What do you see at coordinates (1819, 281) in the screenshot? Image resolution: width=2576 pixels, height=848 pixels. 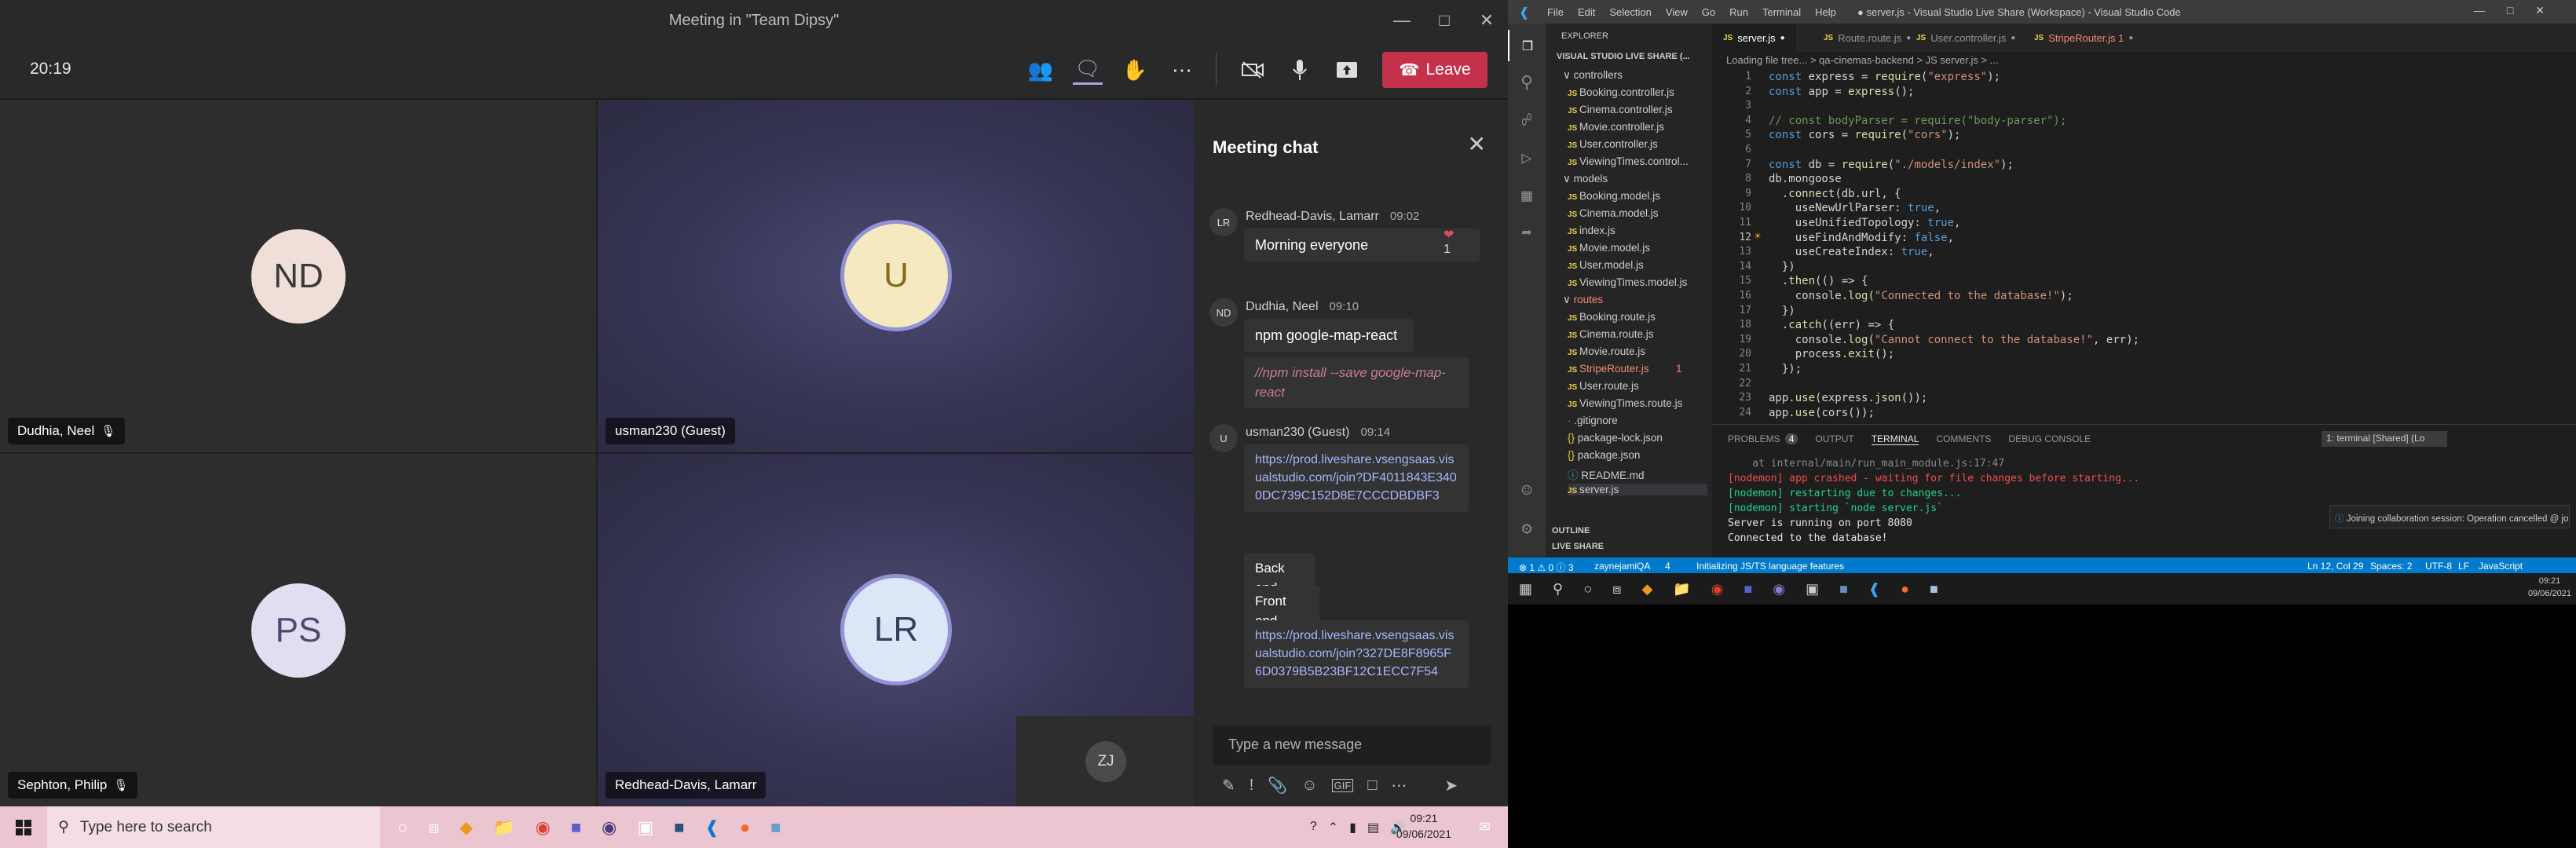 I see `code-line: .then(() => {` at bounding box center [1819, 281].